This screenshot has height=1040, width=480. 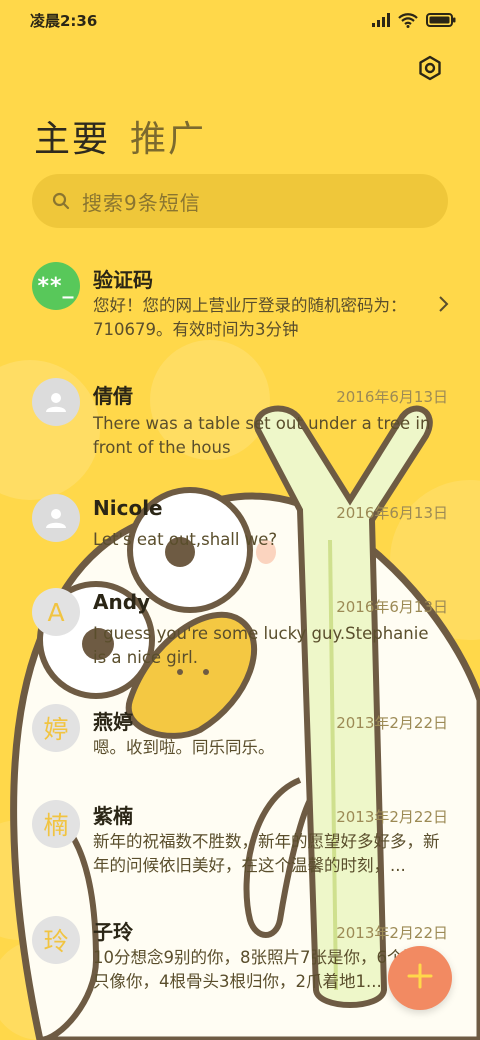 I want to click on settings-icon, so click(x=430, y=70).